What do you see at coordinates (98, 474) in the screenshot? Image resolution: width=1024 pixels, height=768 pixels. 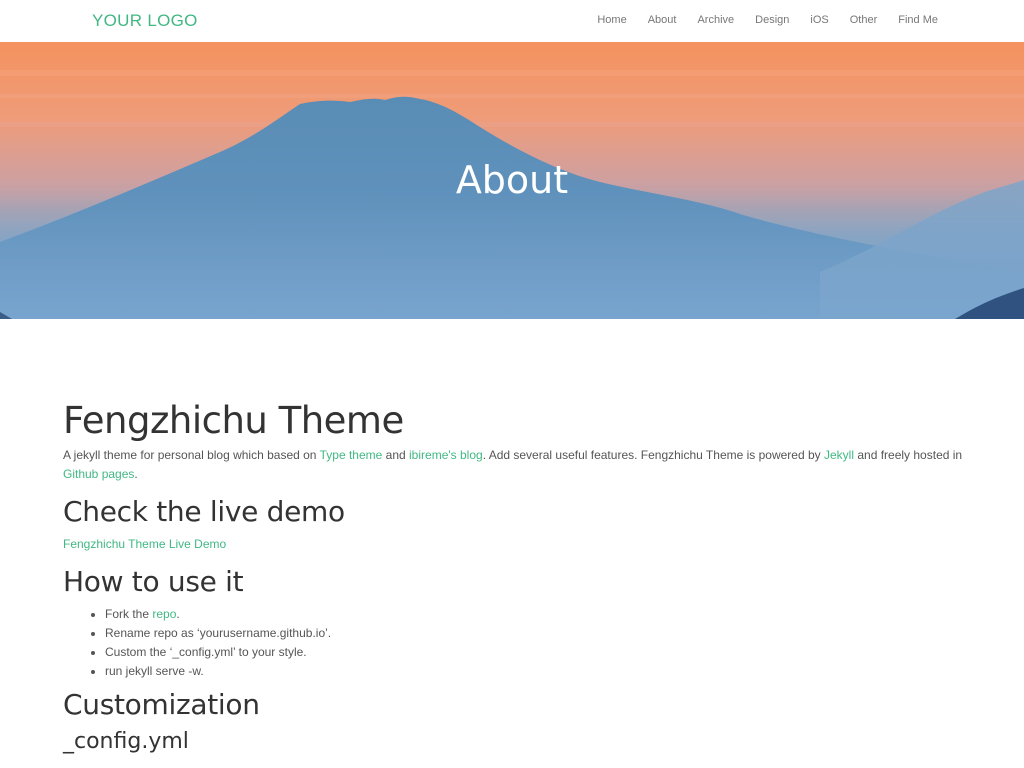 I see `github-pages-link: Github pages` at bounding box center [98, 474].